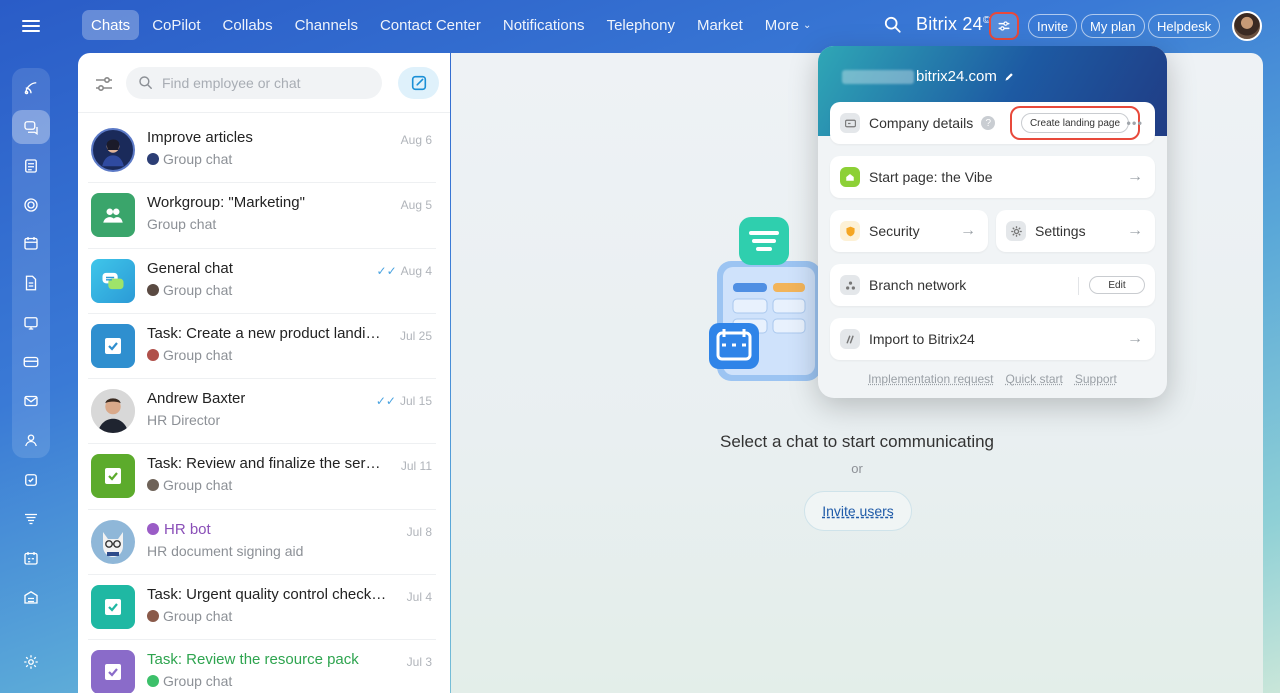 The height and width of the screenshot is (693, 1280). I want to click on tab-notifications: Notifications, so click(544, 25).